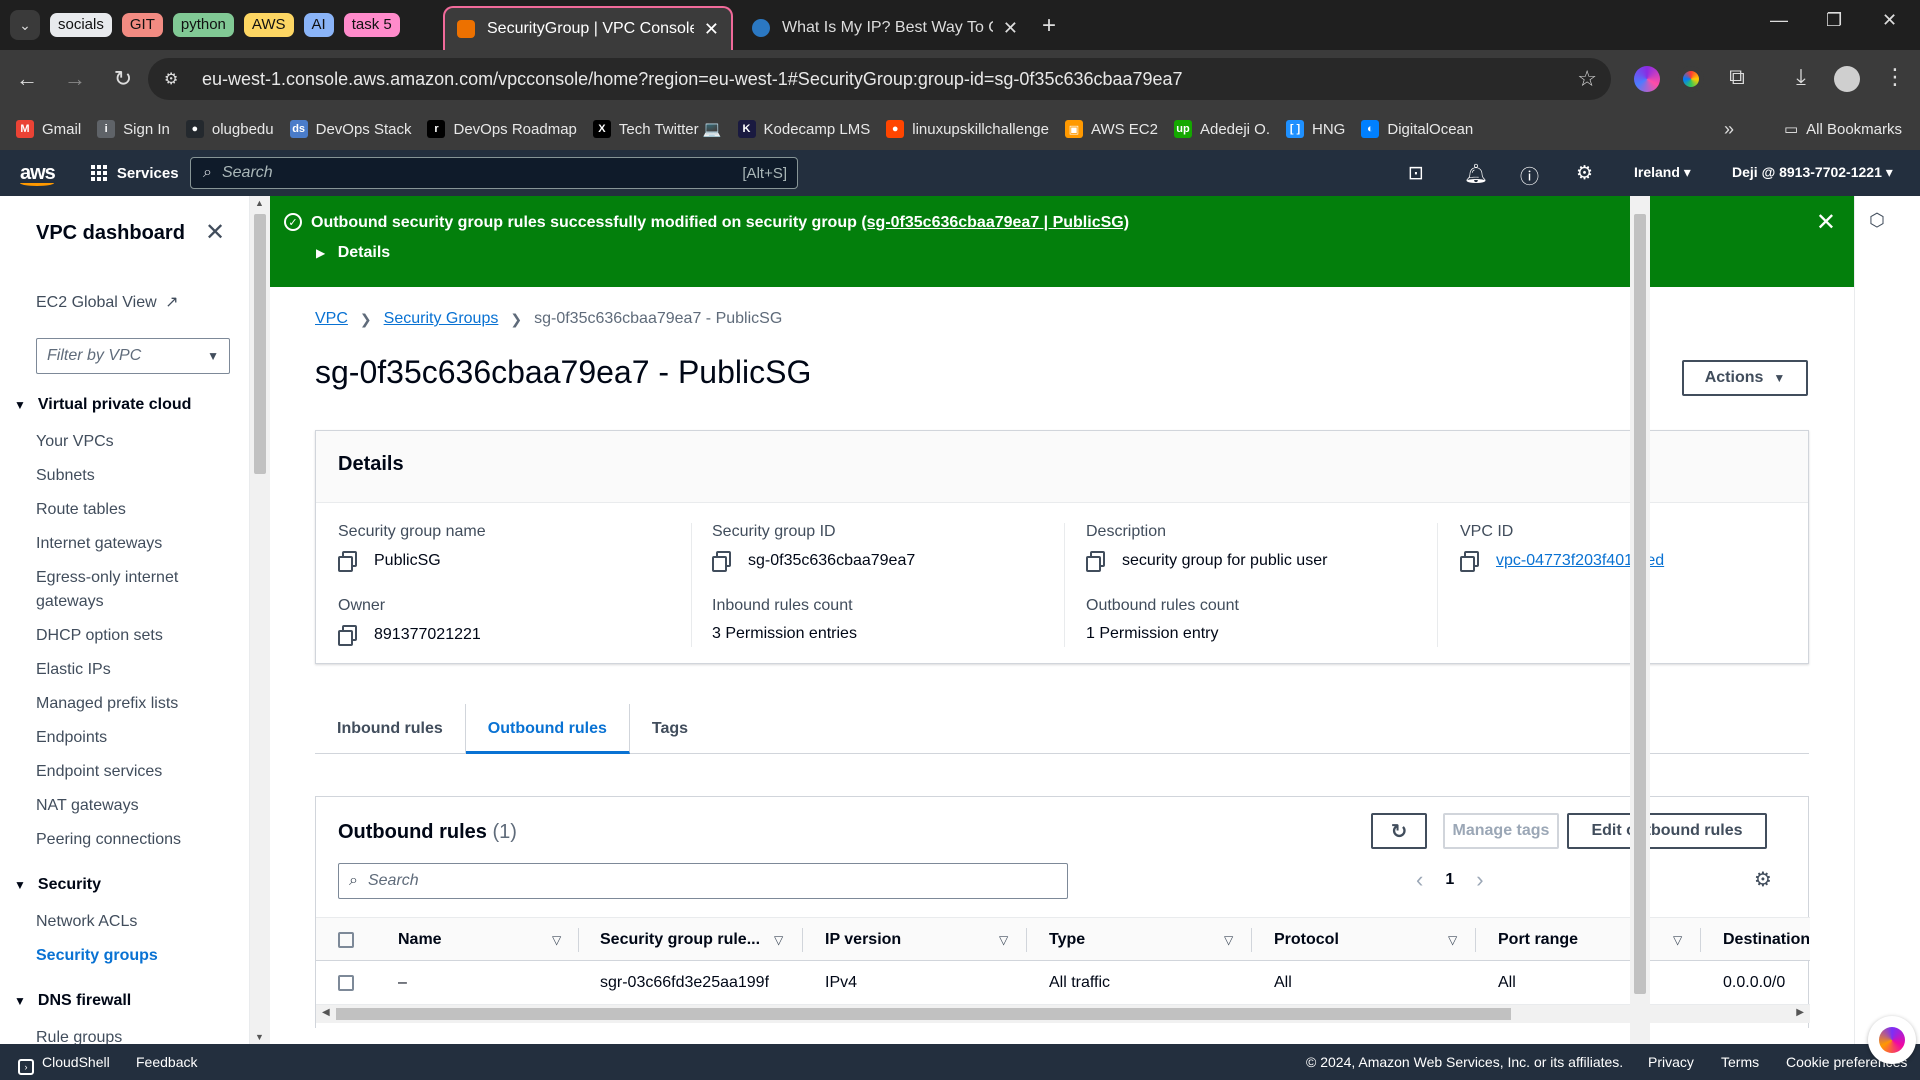 This screenshot has width=1920, height=1080. What do you see at coordinates (326, 1012) in the screenshot?
I see `scroll-left-icon: ◀` at bounding box center [326, 1012].